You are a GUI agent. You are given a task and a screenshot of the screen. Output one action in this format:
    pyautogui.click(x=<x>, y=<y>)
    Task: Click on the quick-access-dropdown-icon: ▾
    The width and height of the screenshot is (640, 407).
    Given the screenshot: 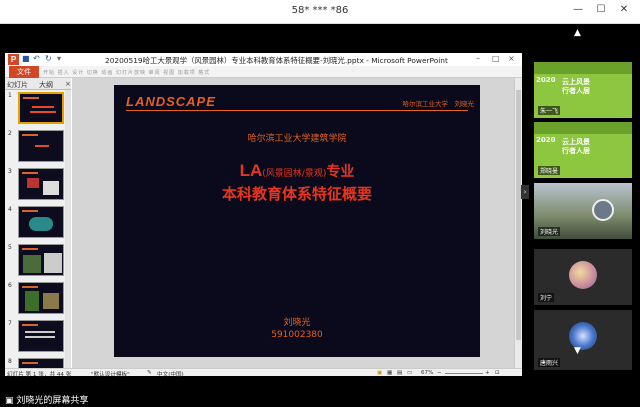 What is the action you would take?
    pyautogui.click(x=59, y=58)
    